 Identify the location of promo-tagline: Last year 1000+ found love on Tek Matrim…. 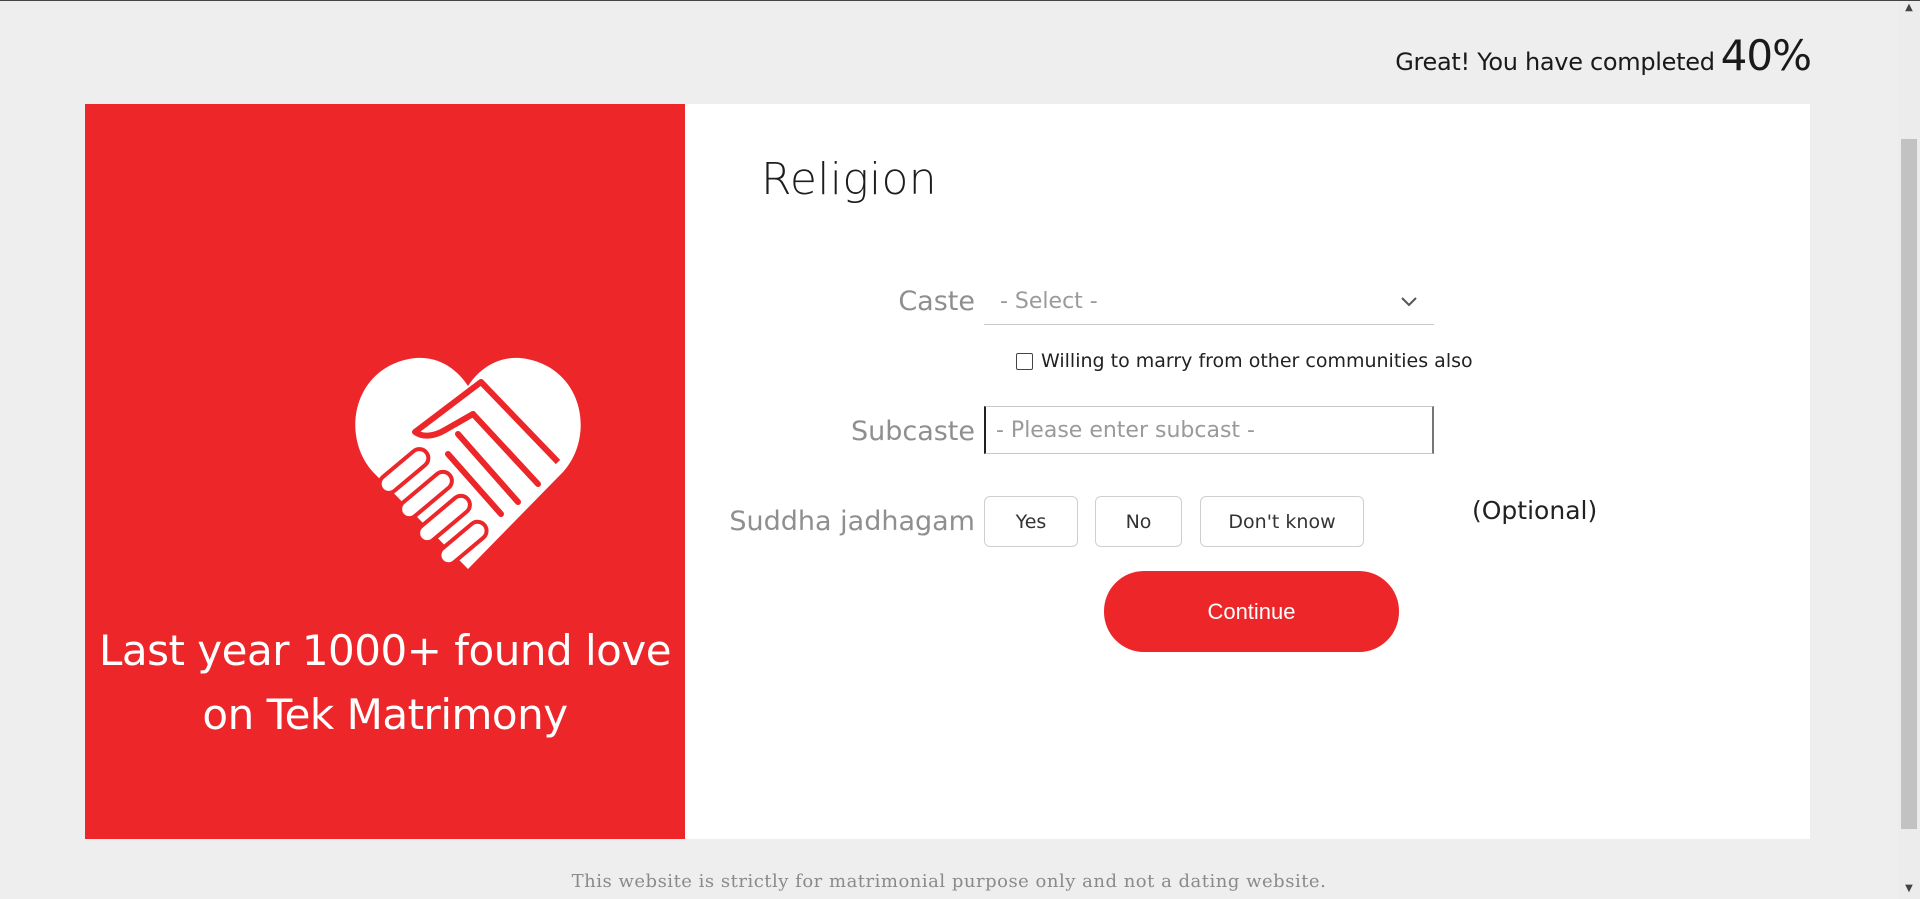
(385, 683).